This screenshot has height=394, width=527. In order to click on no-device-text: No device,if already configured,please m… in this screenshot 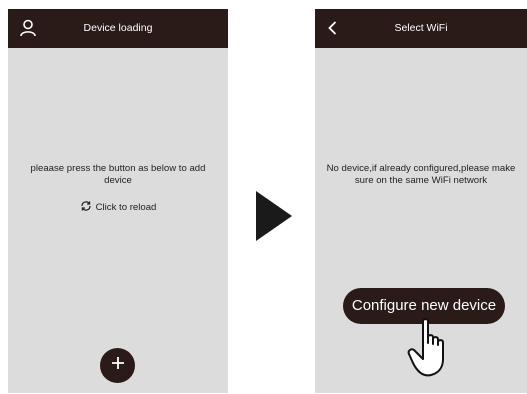, I will do `click(421, 174)`.